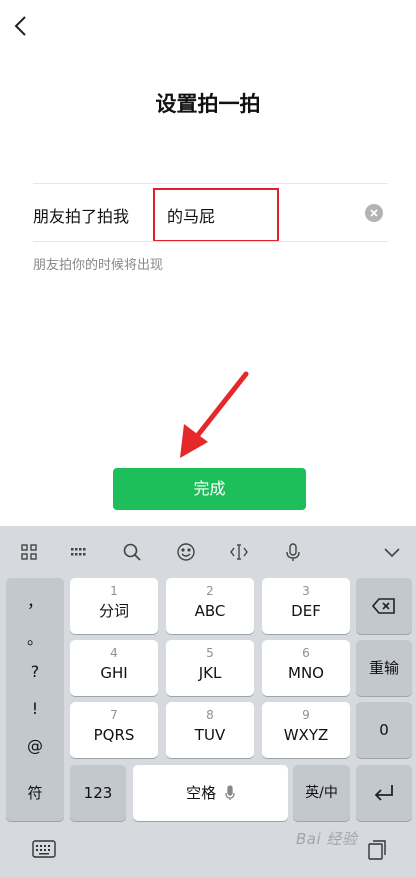 Image resolution: width=416 pixels, height=877 pixels. I want to click on key-6: 6 MNO, so click(306, 668).